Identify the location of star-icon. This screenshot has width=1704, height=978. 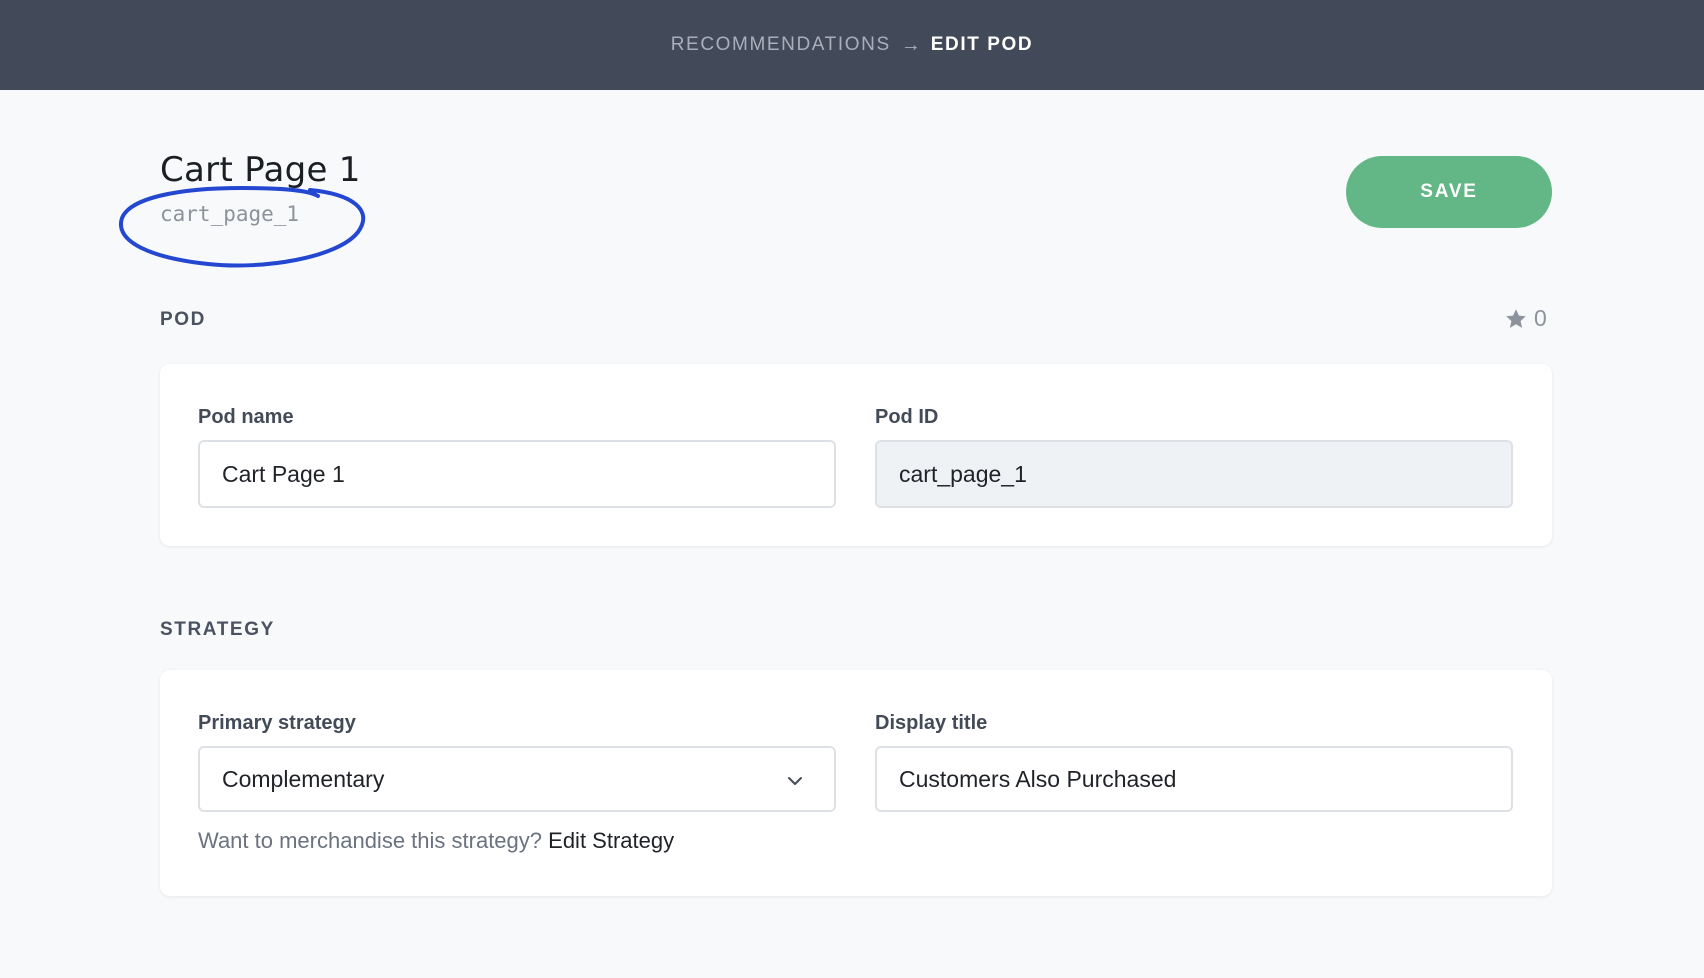
(1516, 318).